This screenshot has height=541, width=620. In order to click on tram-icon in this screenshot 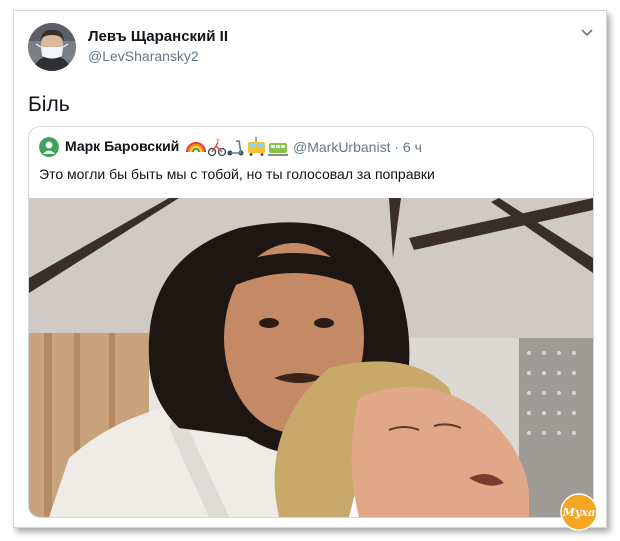, I will do `click(256, 146)`.